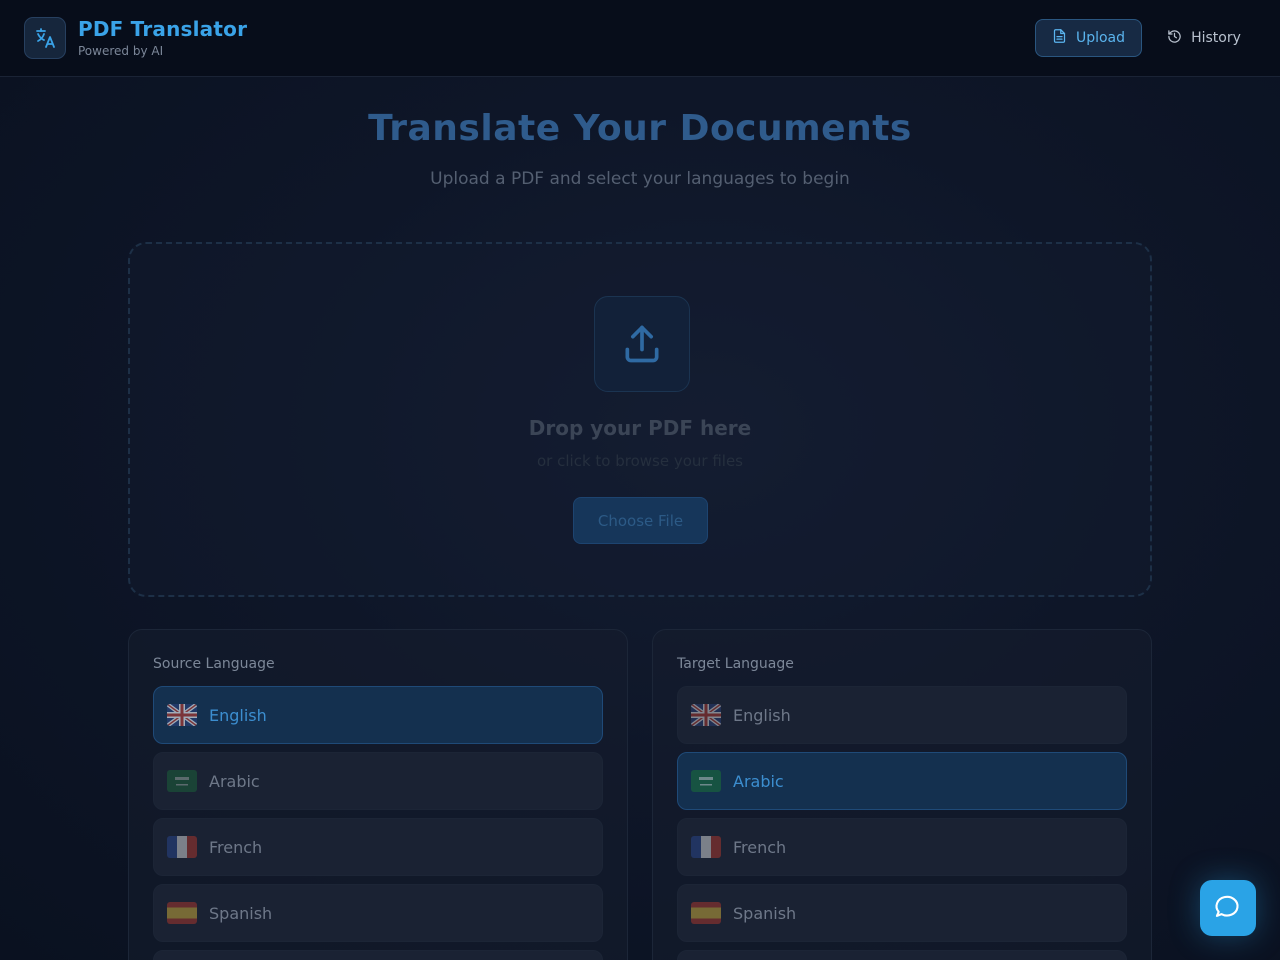 The image size is (1280, 960). I want to click on target-language-label: Target Language, so click(735, 664).